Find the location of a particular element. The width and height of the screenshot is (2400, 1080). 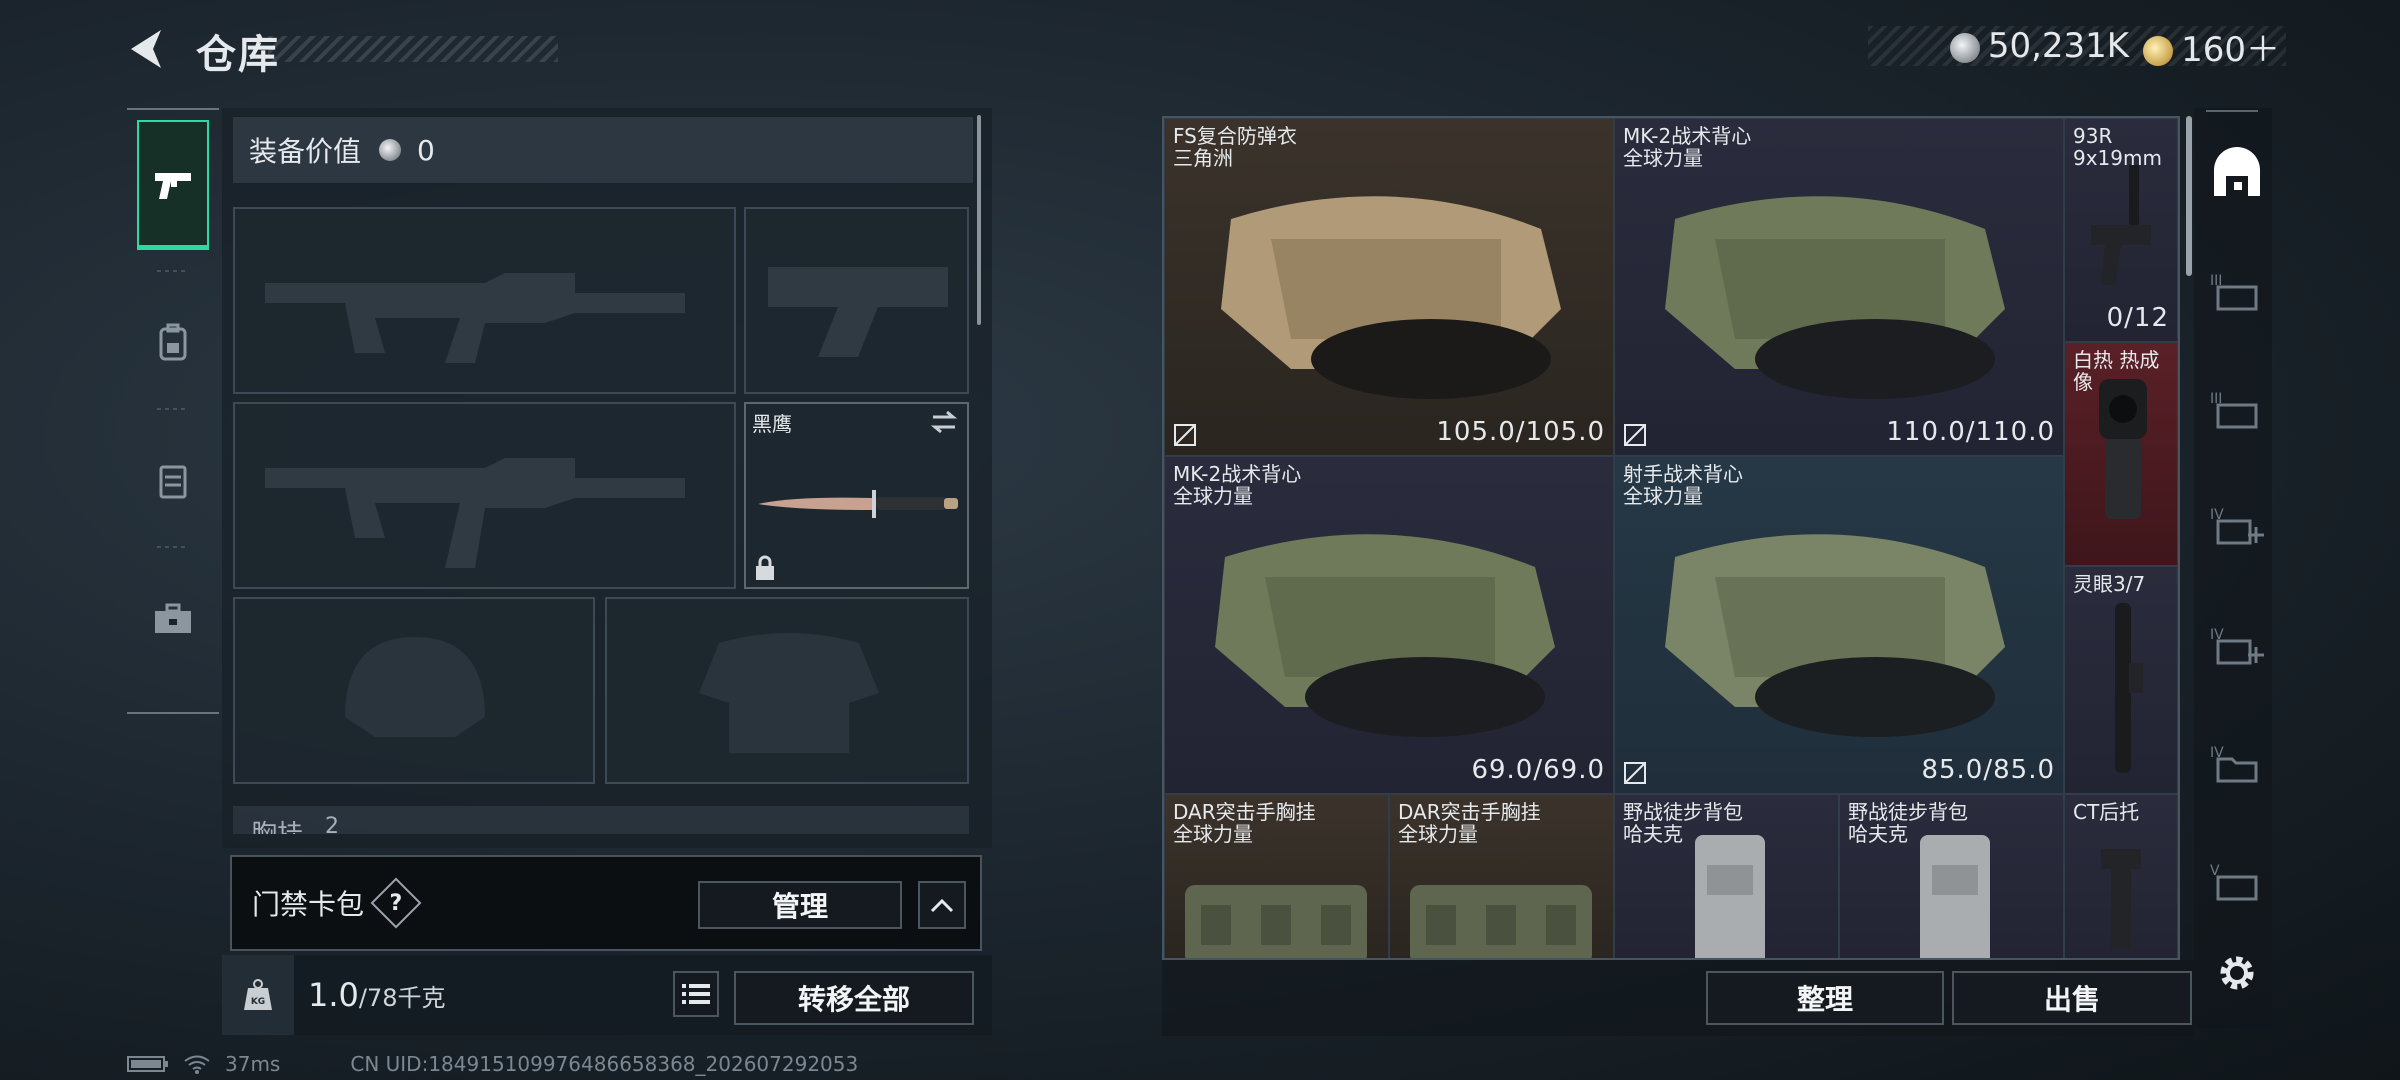

sort-button: 整理 is located at coordinates (1825, 998).